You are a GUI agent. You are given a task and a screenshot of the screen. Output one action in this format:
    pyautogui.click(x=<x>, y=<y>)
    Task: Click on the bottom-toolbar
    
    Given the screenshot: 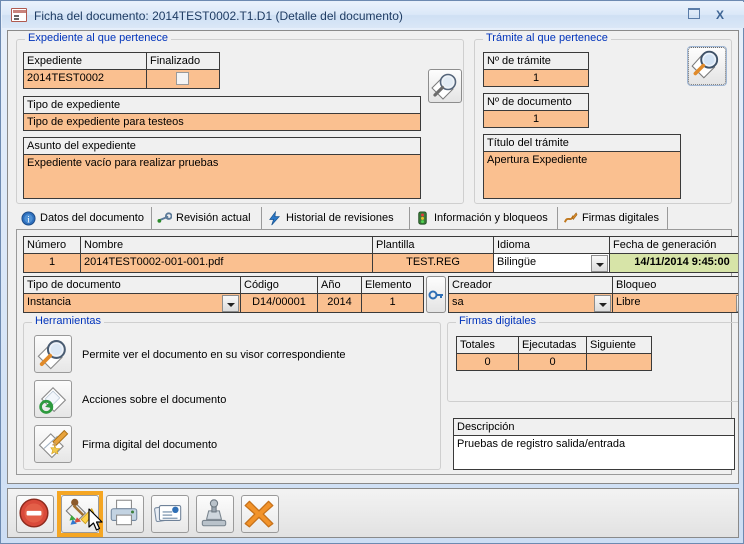 What is the action you would take?
    pyautogui.click(x=373, y=513)
    